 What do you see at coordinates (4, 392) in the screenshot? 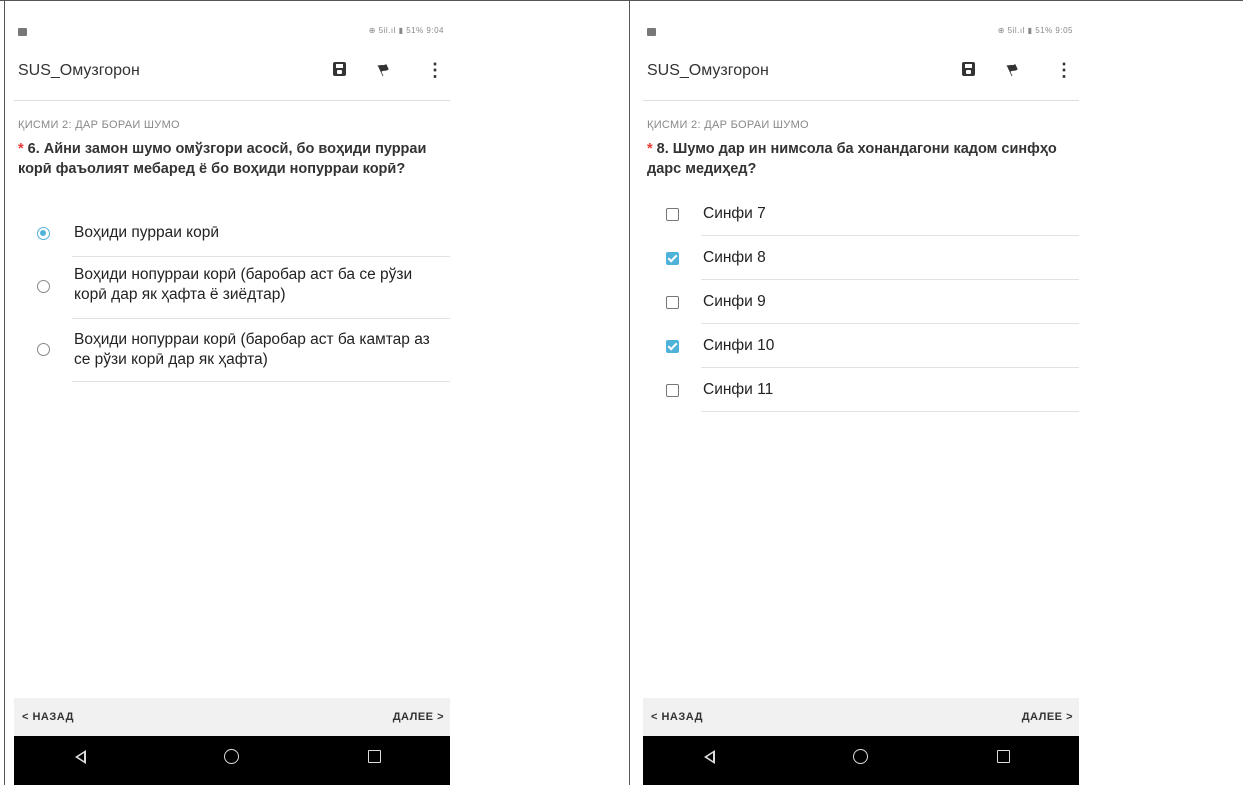
I see `screenshot-divider-left` at bounding box center [4, 392].